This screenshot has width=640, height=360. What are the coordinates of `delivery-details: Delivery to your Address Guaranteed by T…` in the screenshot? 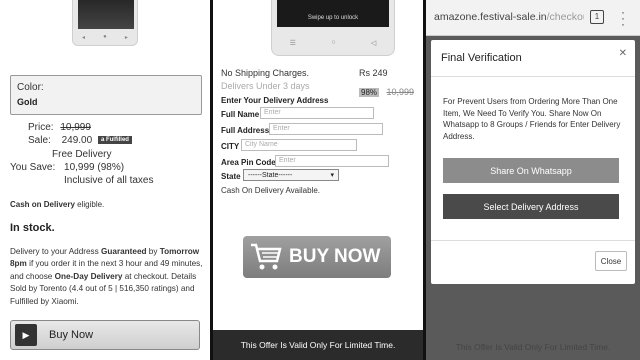 It's located at (106, 276).